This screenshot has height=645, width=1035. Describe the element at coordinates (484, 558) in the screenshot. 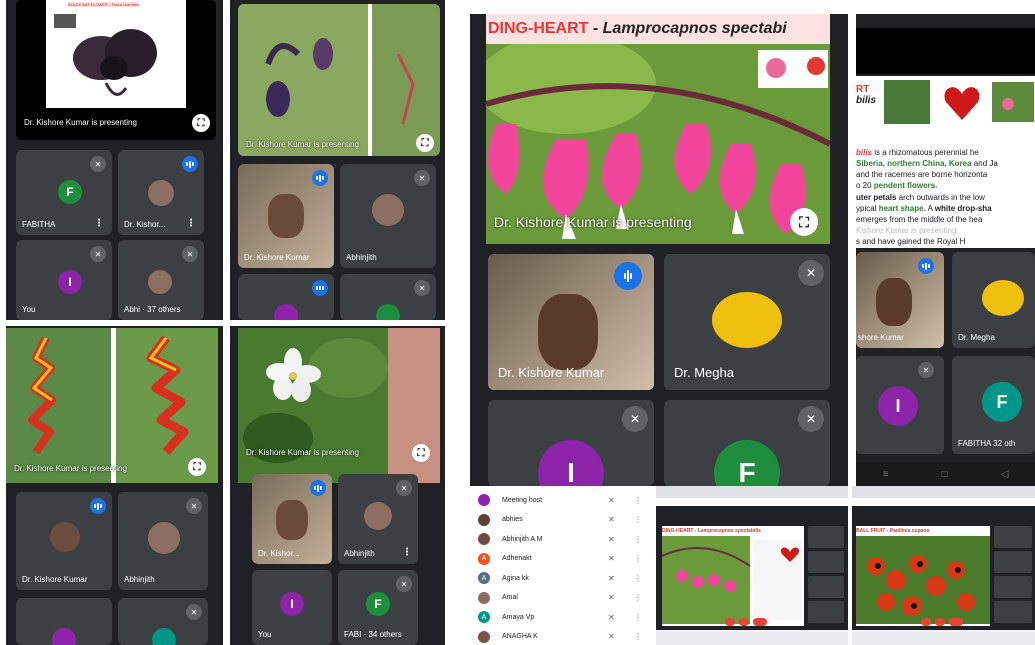

I see `avatar: A` at that location.